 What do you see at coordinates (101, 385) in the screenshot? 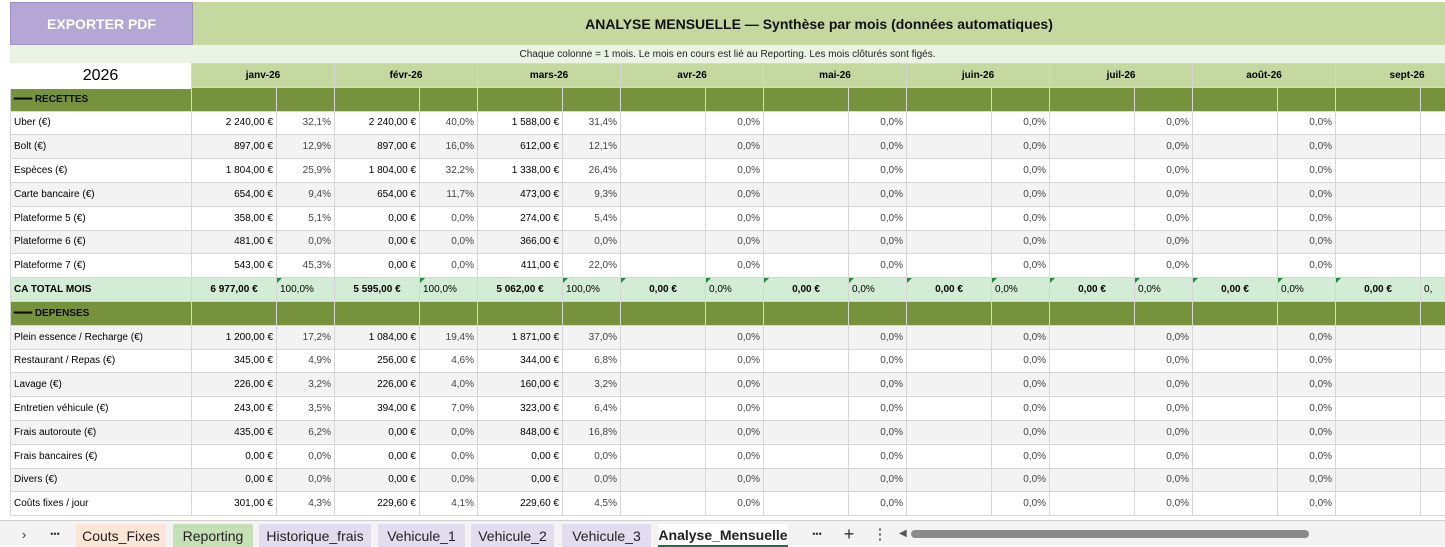
I see `row-label: Lavage (€)` at bounding box center [101, 385].